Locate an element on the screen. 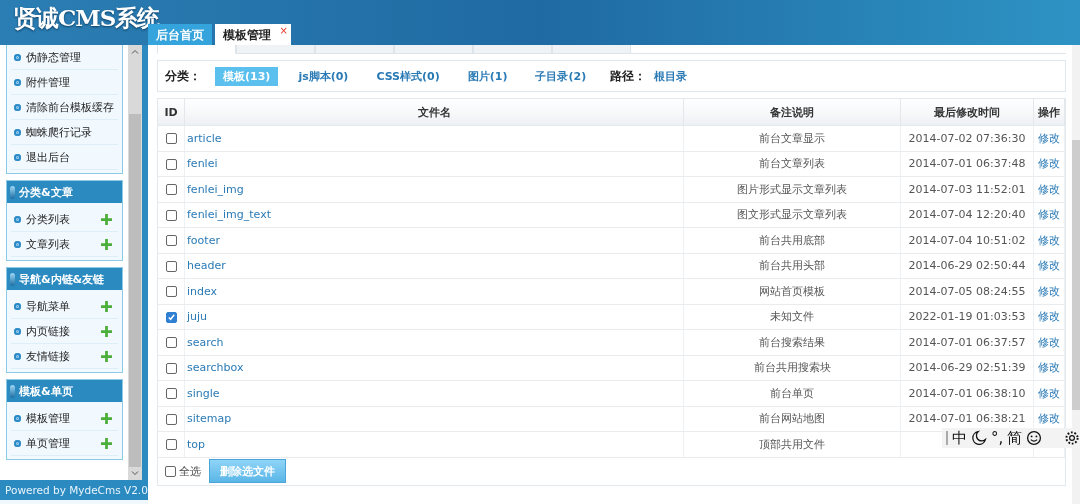 Image resolution: width=1080 pixels, height=504 pixels. punctuation-toggle: °, is located at coordinates (997, 438).